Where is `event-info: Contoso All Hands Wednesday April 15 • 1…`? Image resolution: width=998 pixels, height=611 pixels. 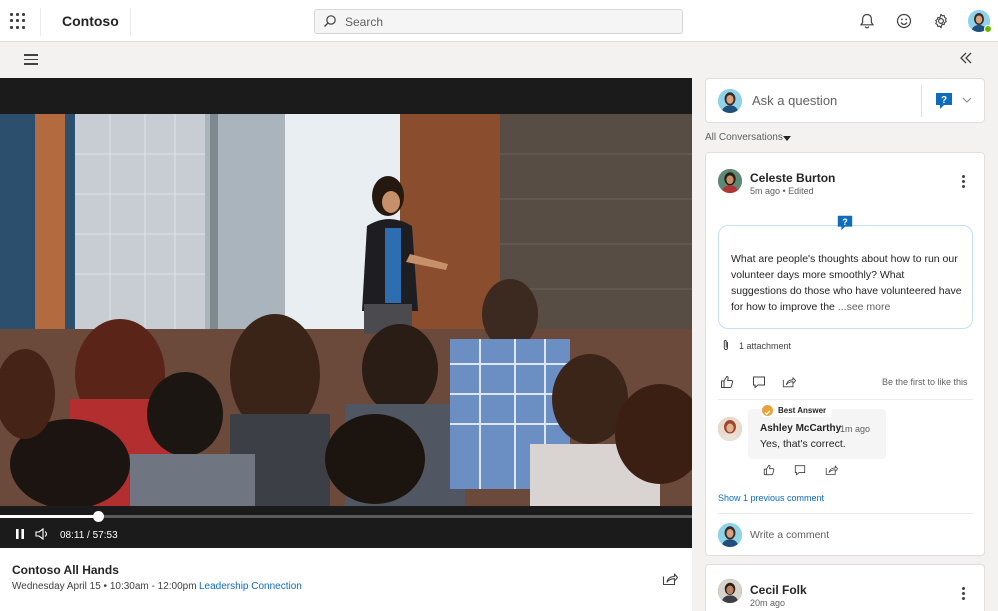
event-info: Contoso All Hands Wednesday April 15 • 1… is located at coordinates (346, 579).